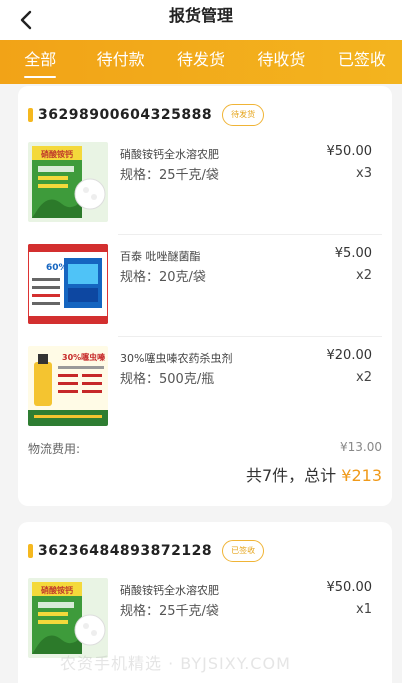 The height and width of the screenshot is (683, 402). I want to click on order-number: 36298900604325888, so click(125, 115).